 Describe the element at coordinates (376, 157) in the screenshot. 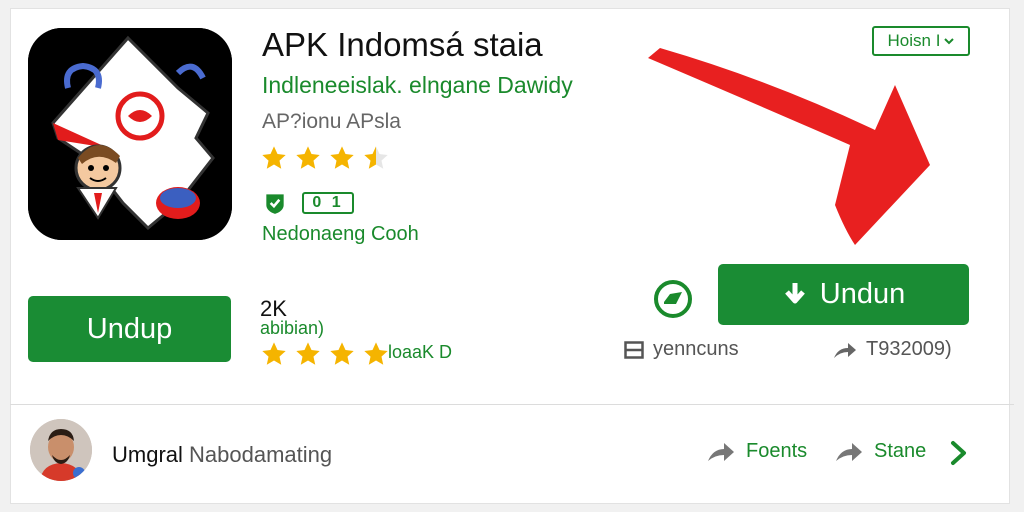

I see `star-half-icon` at that location.